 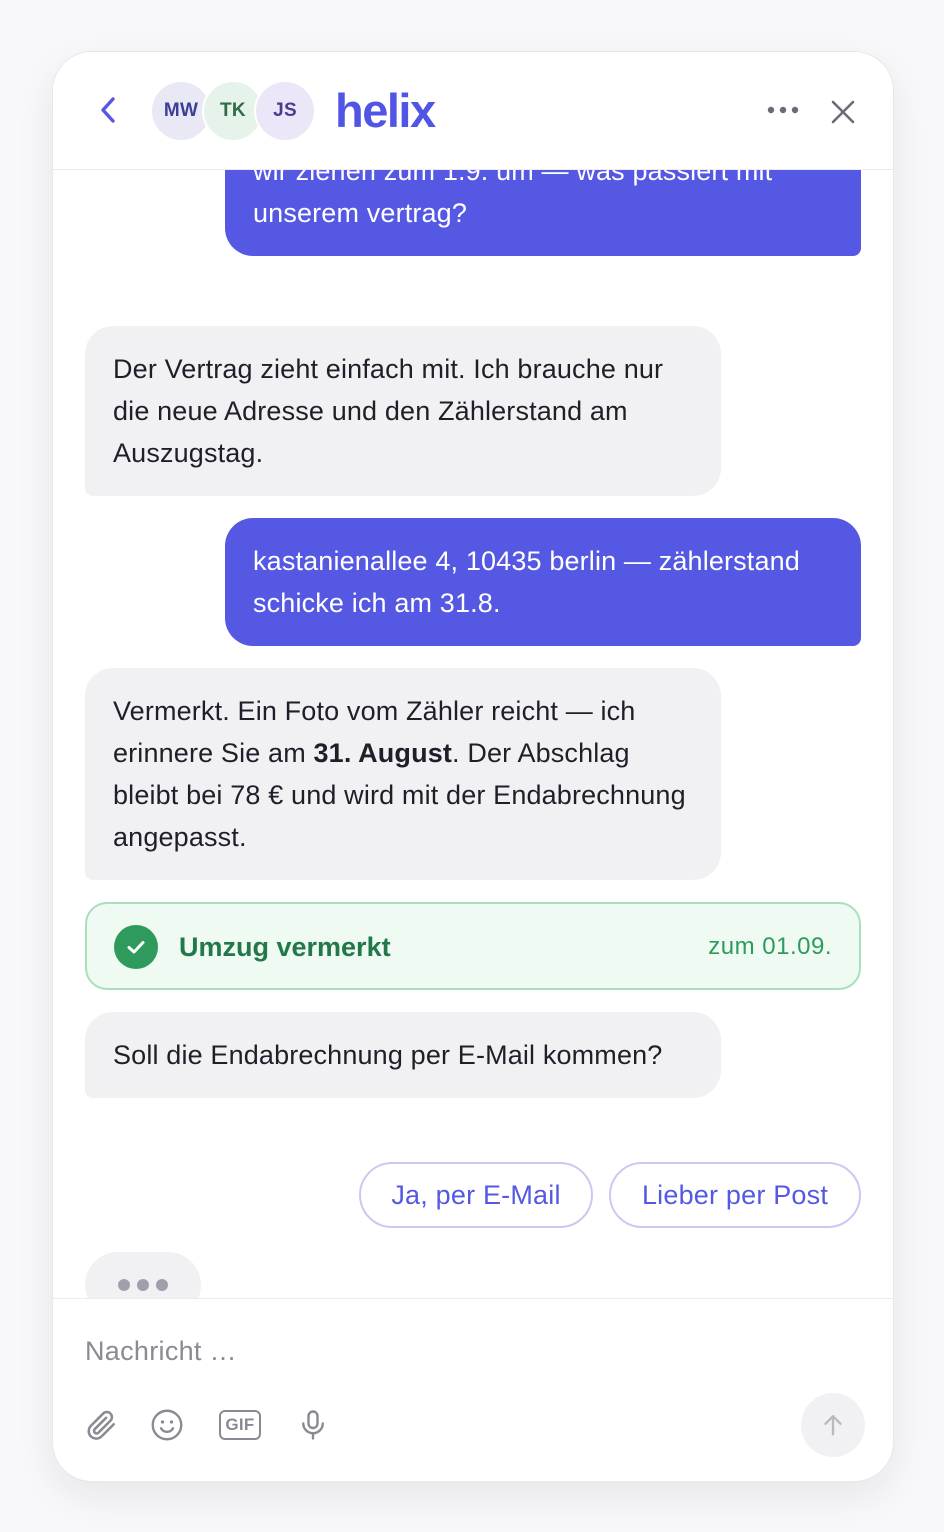 What do you see at coordinates (385, 110) in the screenshot?
I see `brand-logo: helix` at bounding box center [385, 110].